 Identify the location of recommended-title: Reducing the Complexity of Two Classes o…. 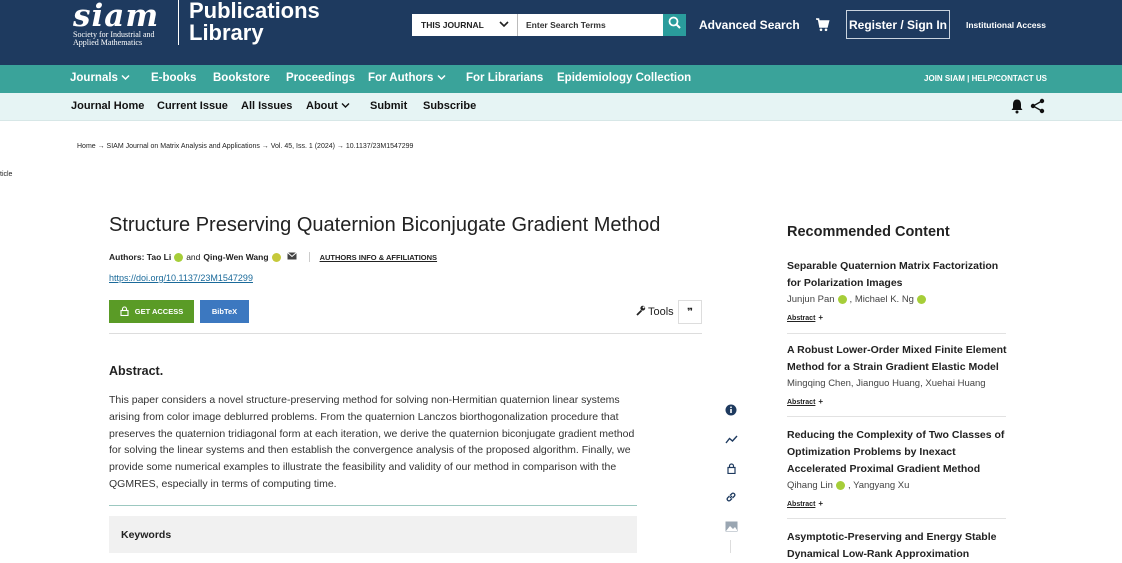
(897, 452).